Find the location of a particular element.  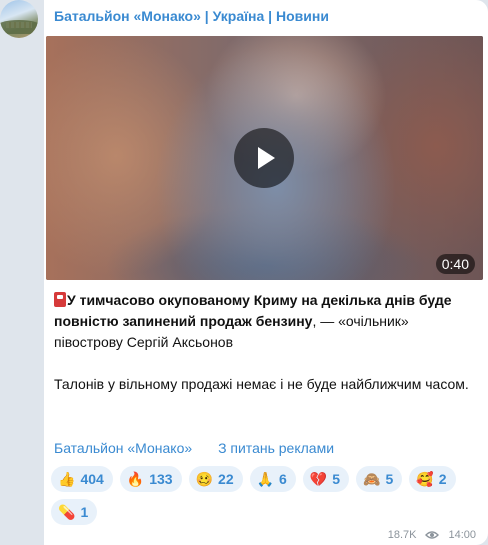

woozy-face-icon: 🥴 is located at coordinates (204, 479).